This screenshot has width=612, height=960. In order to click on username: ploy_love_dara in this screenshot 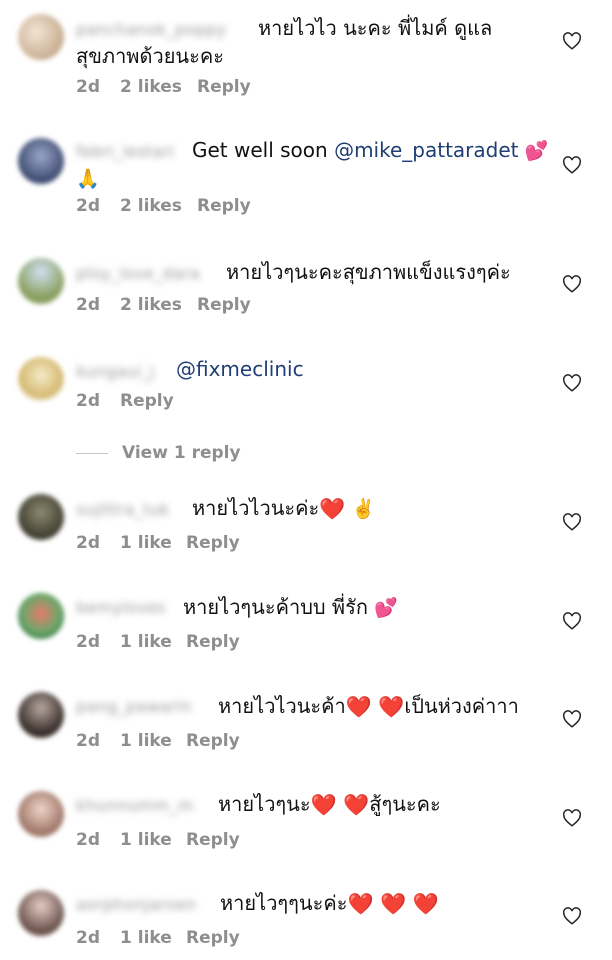, I will do `click(138, 273)`.